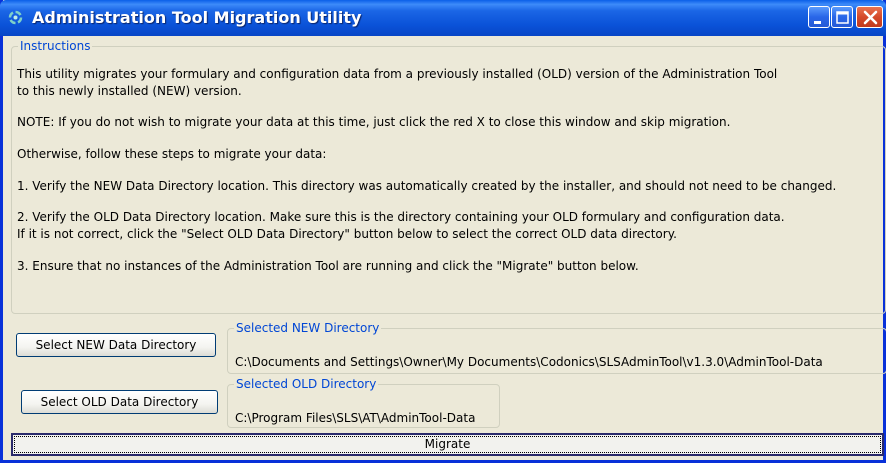  What do you see at coordinates (355, 418) in the screenshot?
I see `old-directory-path: C:\Program Files\SLS\AT\AdminTool-Data` at bounding box center [355, 418].